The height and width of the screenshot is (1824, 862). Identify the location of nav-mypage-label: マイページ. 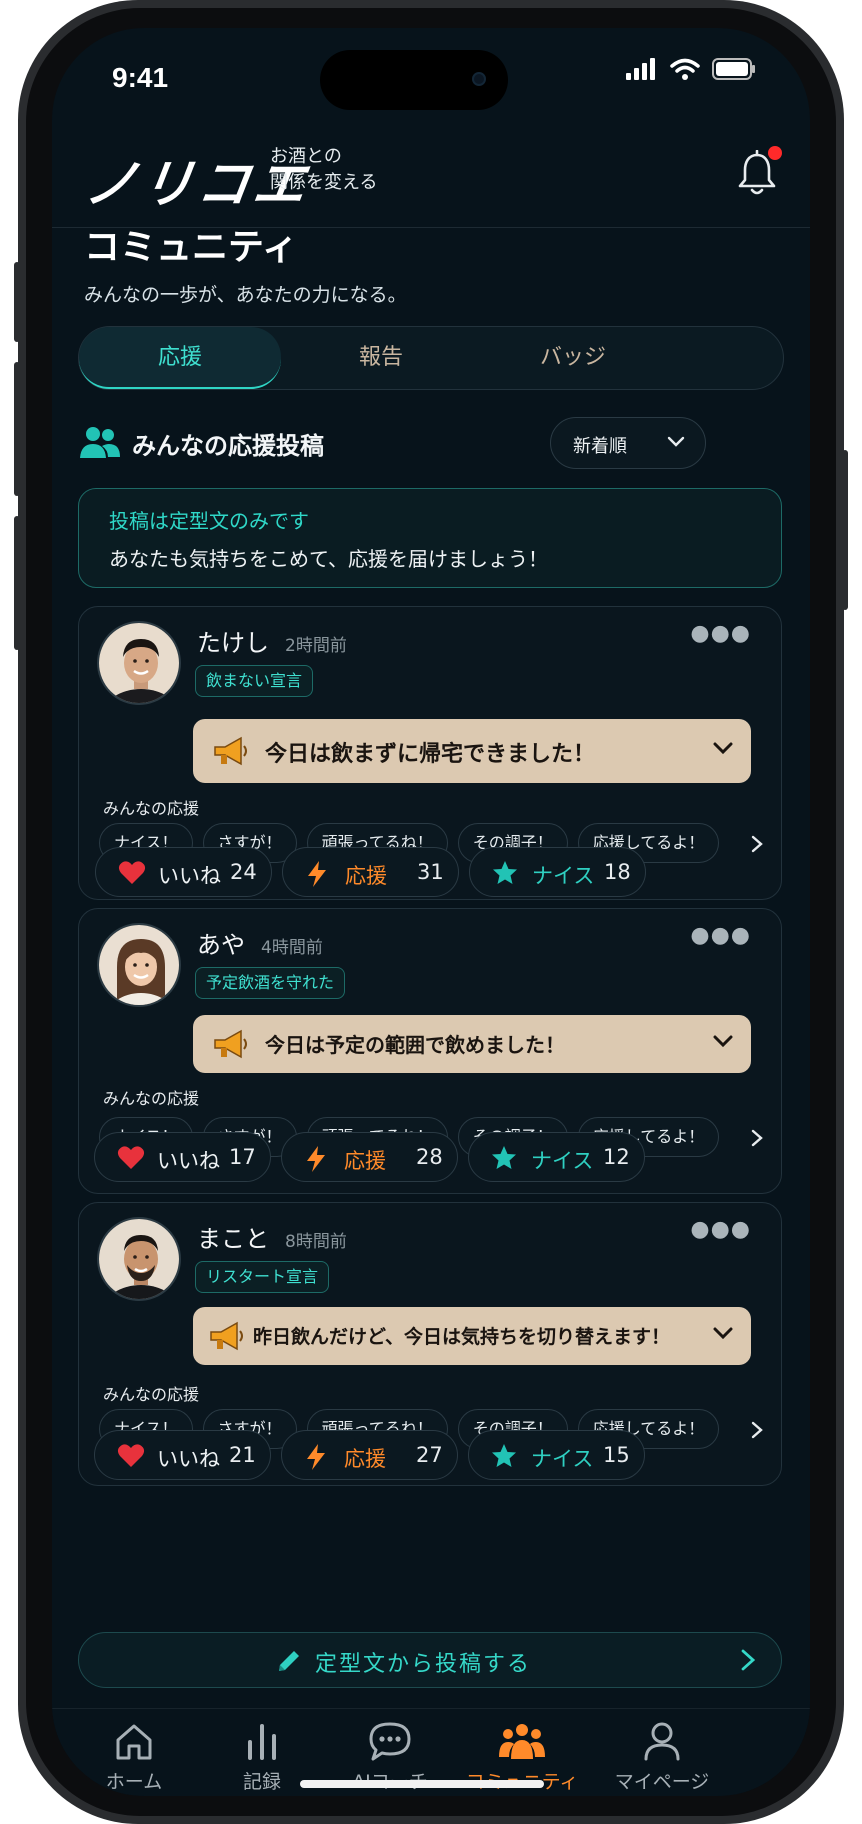
(662, 1782).